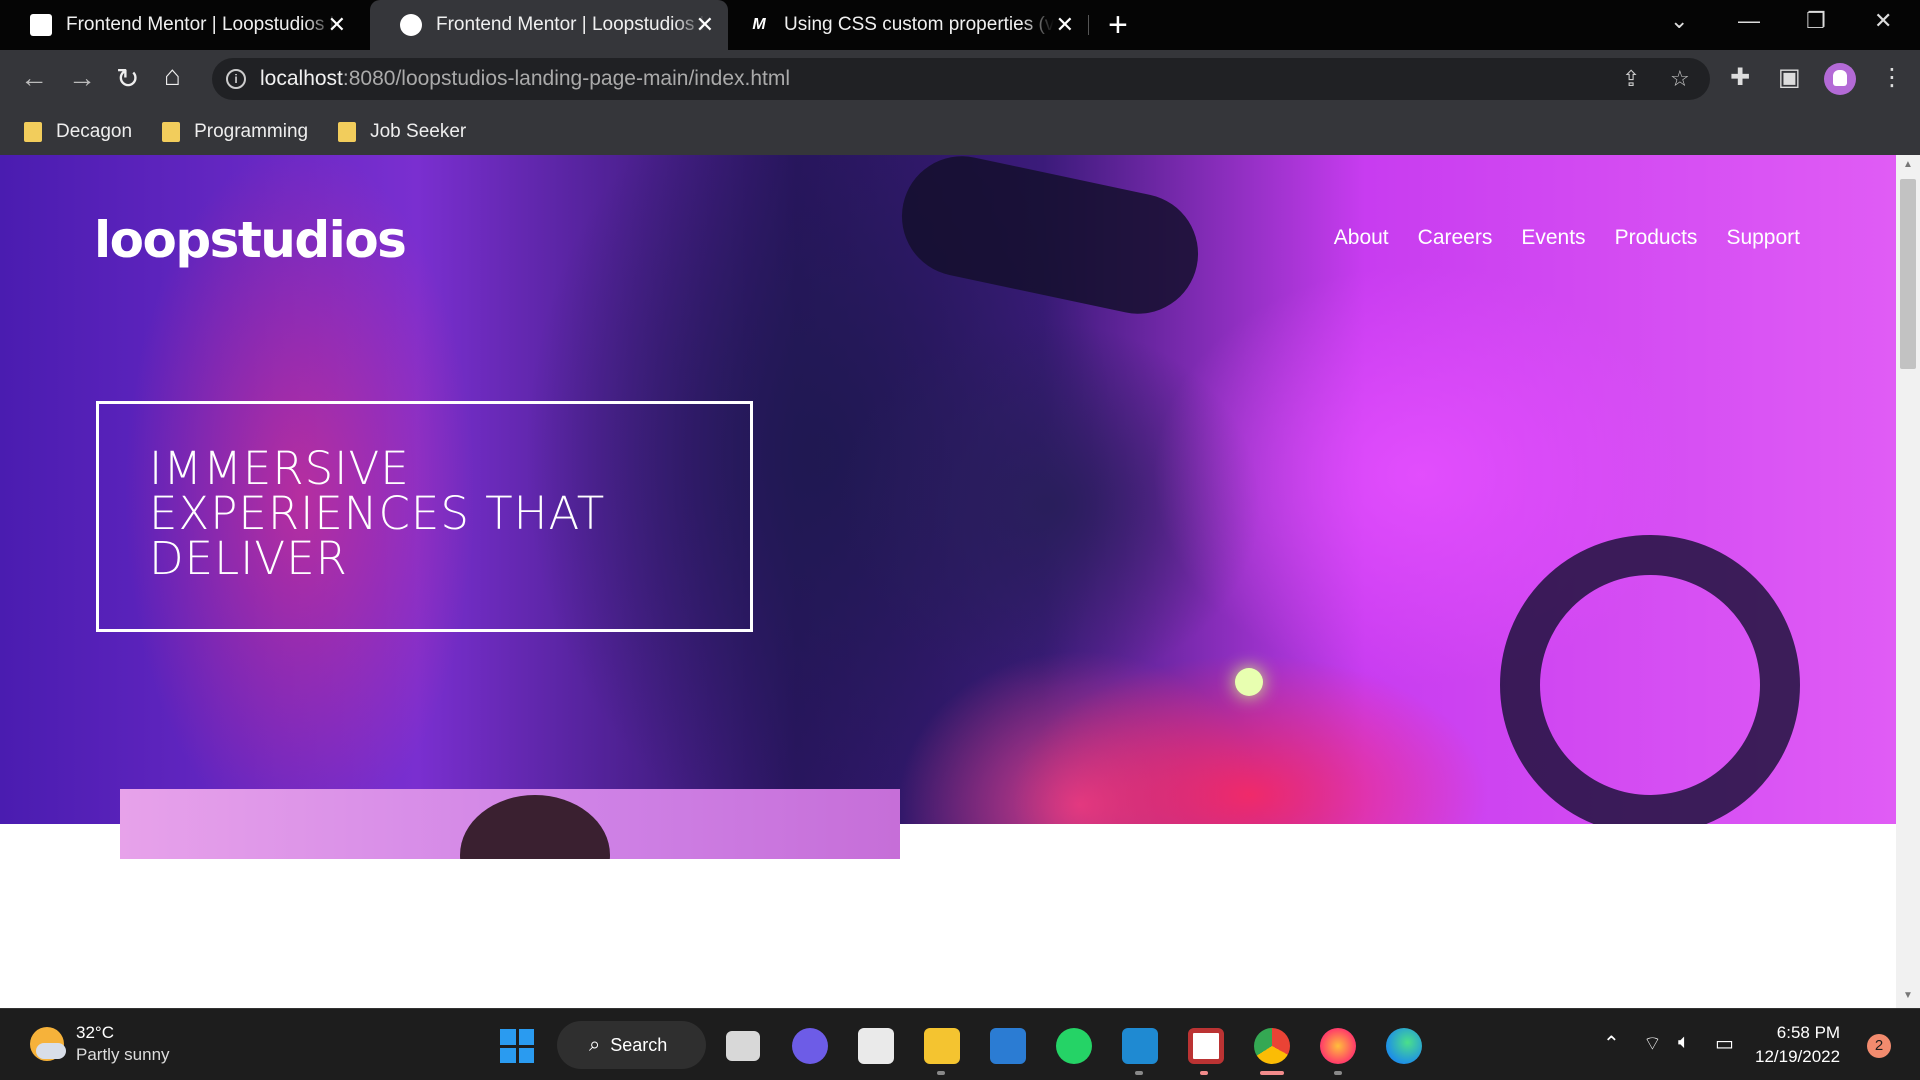  I want to click on bookmark-star-icon: ☆, so click(1680, 79).